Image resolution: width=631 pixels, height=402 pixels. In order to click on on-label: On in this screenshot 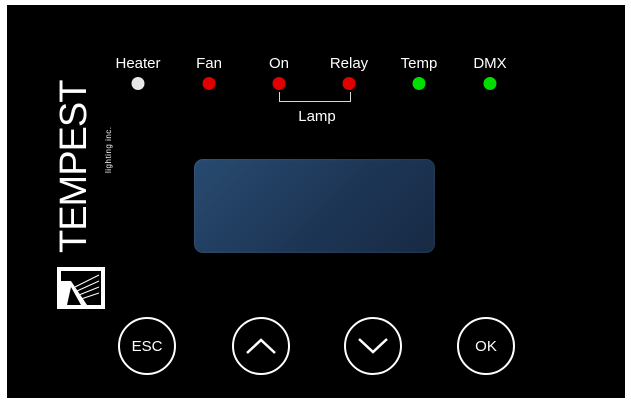, I will do `click(279, 63)`.